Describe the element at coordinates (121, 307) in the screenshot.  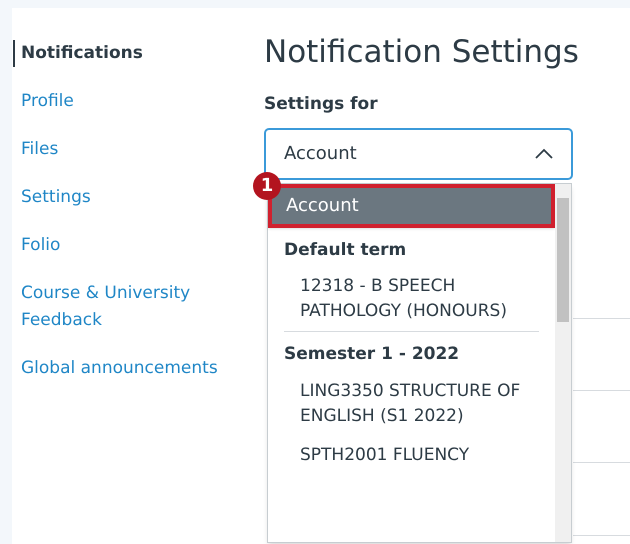
I see `sidebar-link: Course & University Feedback` at that location.